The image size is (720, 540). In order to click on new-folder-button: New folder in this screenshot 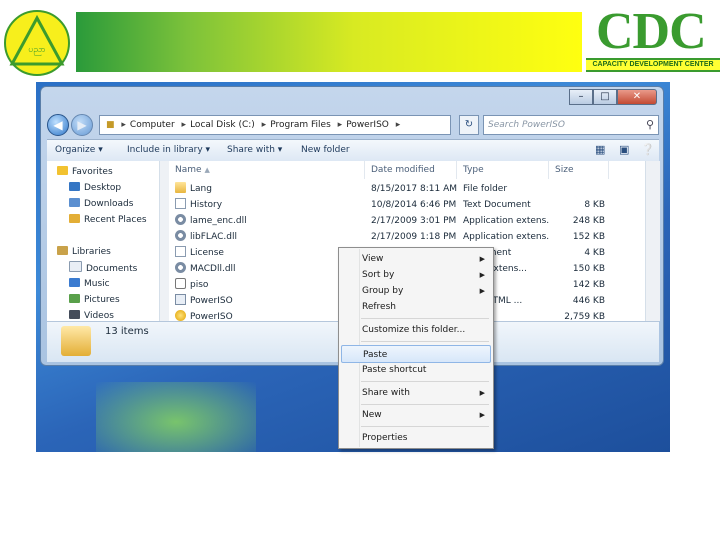, I will do `click(325, 150)`.